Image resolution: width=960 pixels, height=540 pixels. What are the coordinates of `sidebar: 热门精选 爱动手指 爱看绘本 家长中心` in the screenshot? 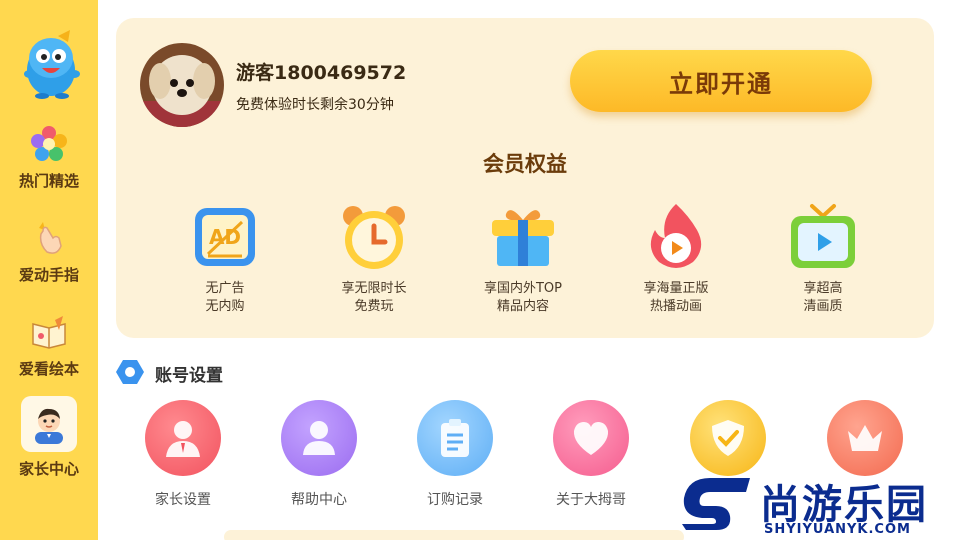 It's located at (49, 270).